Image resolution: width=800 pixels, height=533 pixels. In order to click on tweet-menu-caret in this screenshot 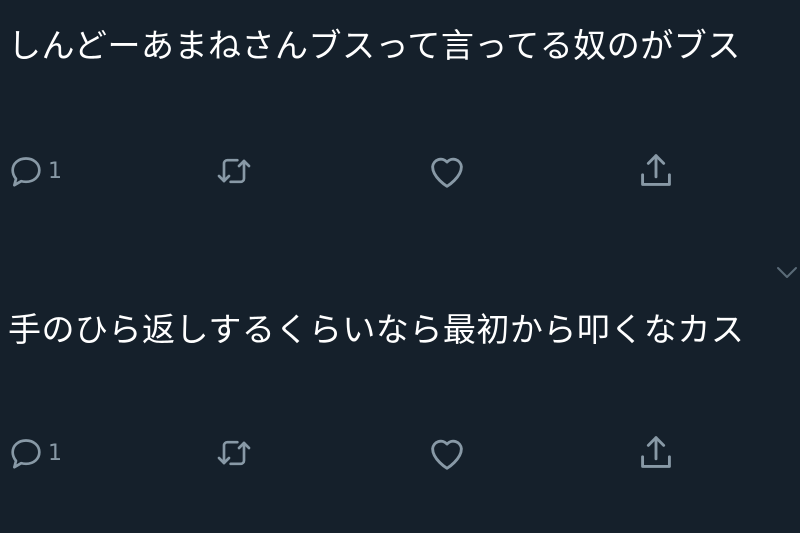, I will do `click(786, 273)`.